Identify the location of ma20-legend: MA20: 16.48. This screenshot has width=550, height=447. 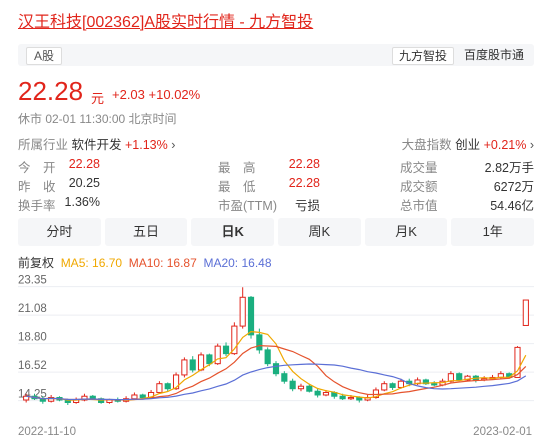
(237, 263).